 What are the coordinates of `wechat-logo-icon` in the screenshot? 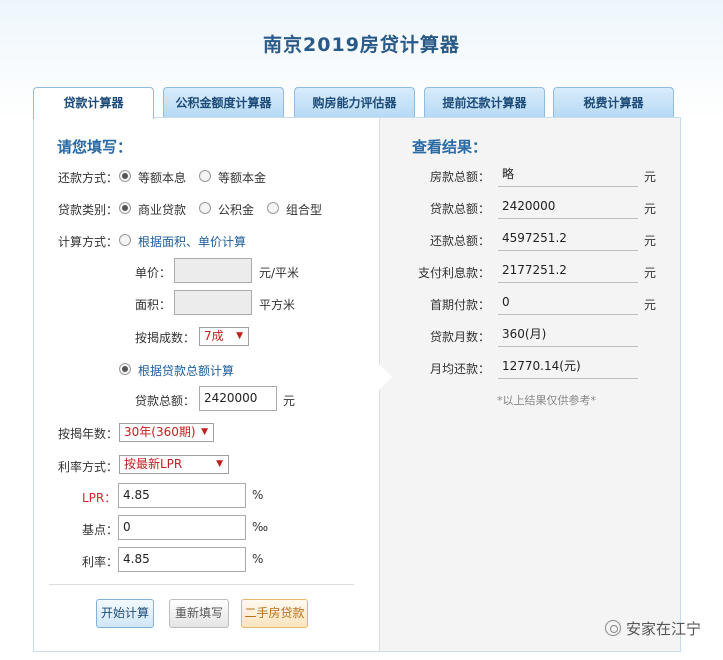 It's located at (612, 628).